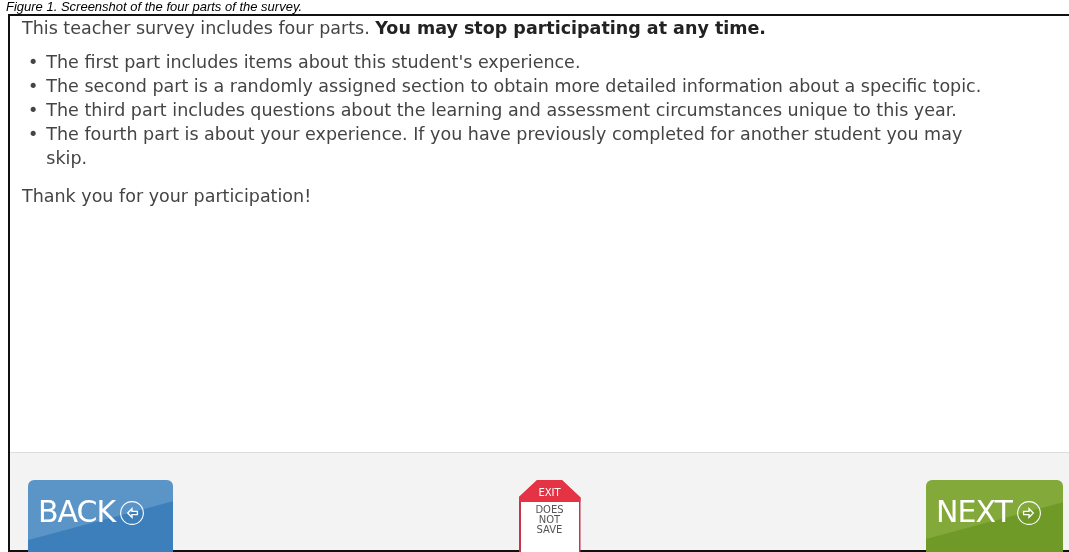  What do you see at coordinates (394, 28) in the screenshot?
I see `intro-text: This teacher survey includes four parts. You may stop participating at any time.` at bounding box center [394, 28].